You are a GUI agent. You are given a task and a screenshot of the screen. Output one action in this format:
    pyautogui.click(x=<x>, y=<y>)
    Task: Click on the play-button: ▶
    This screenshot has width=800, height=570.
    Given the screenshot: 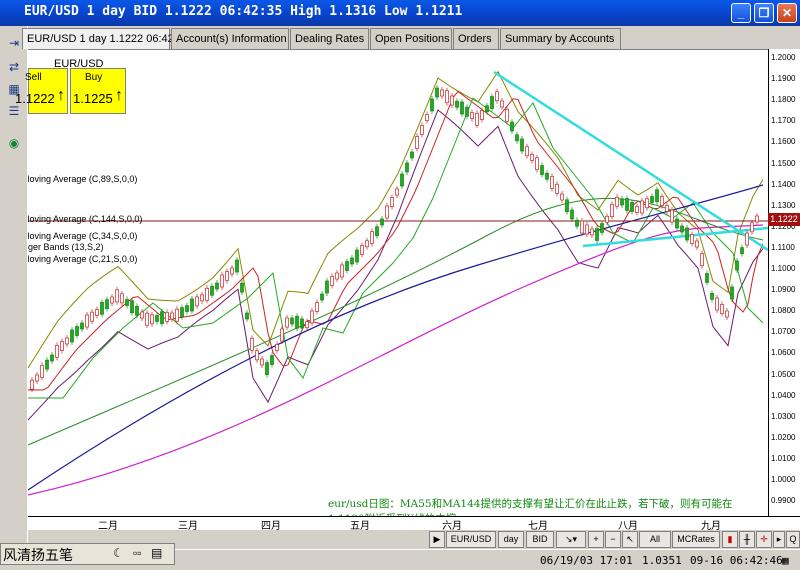 What is the action you would take?
    pyautogui.click(x=437, y=539)
    